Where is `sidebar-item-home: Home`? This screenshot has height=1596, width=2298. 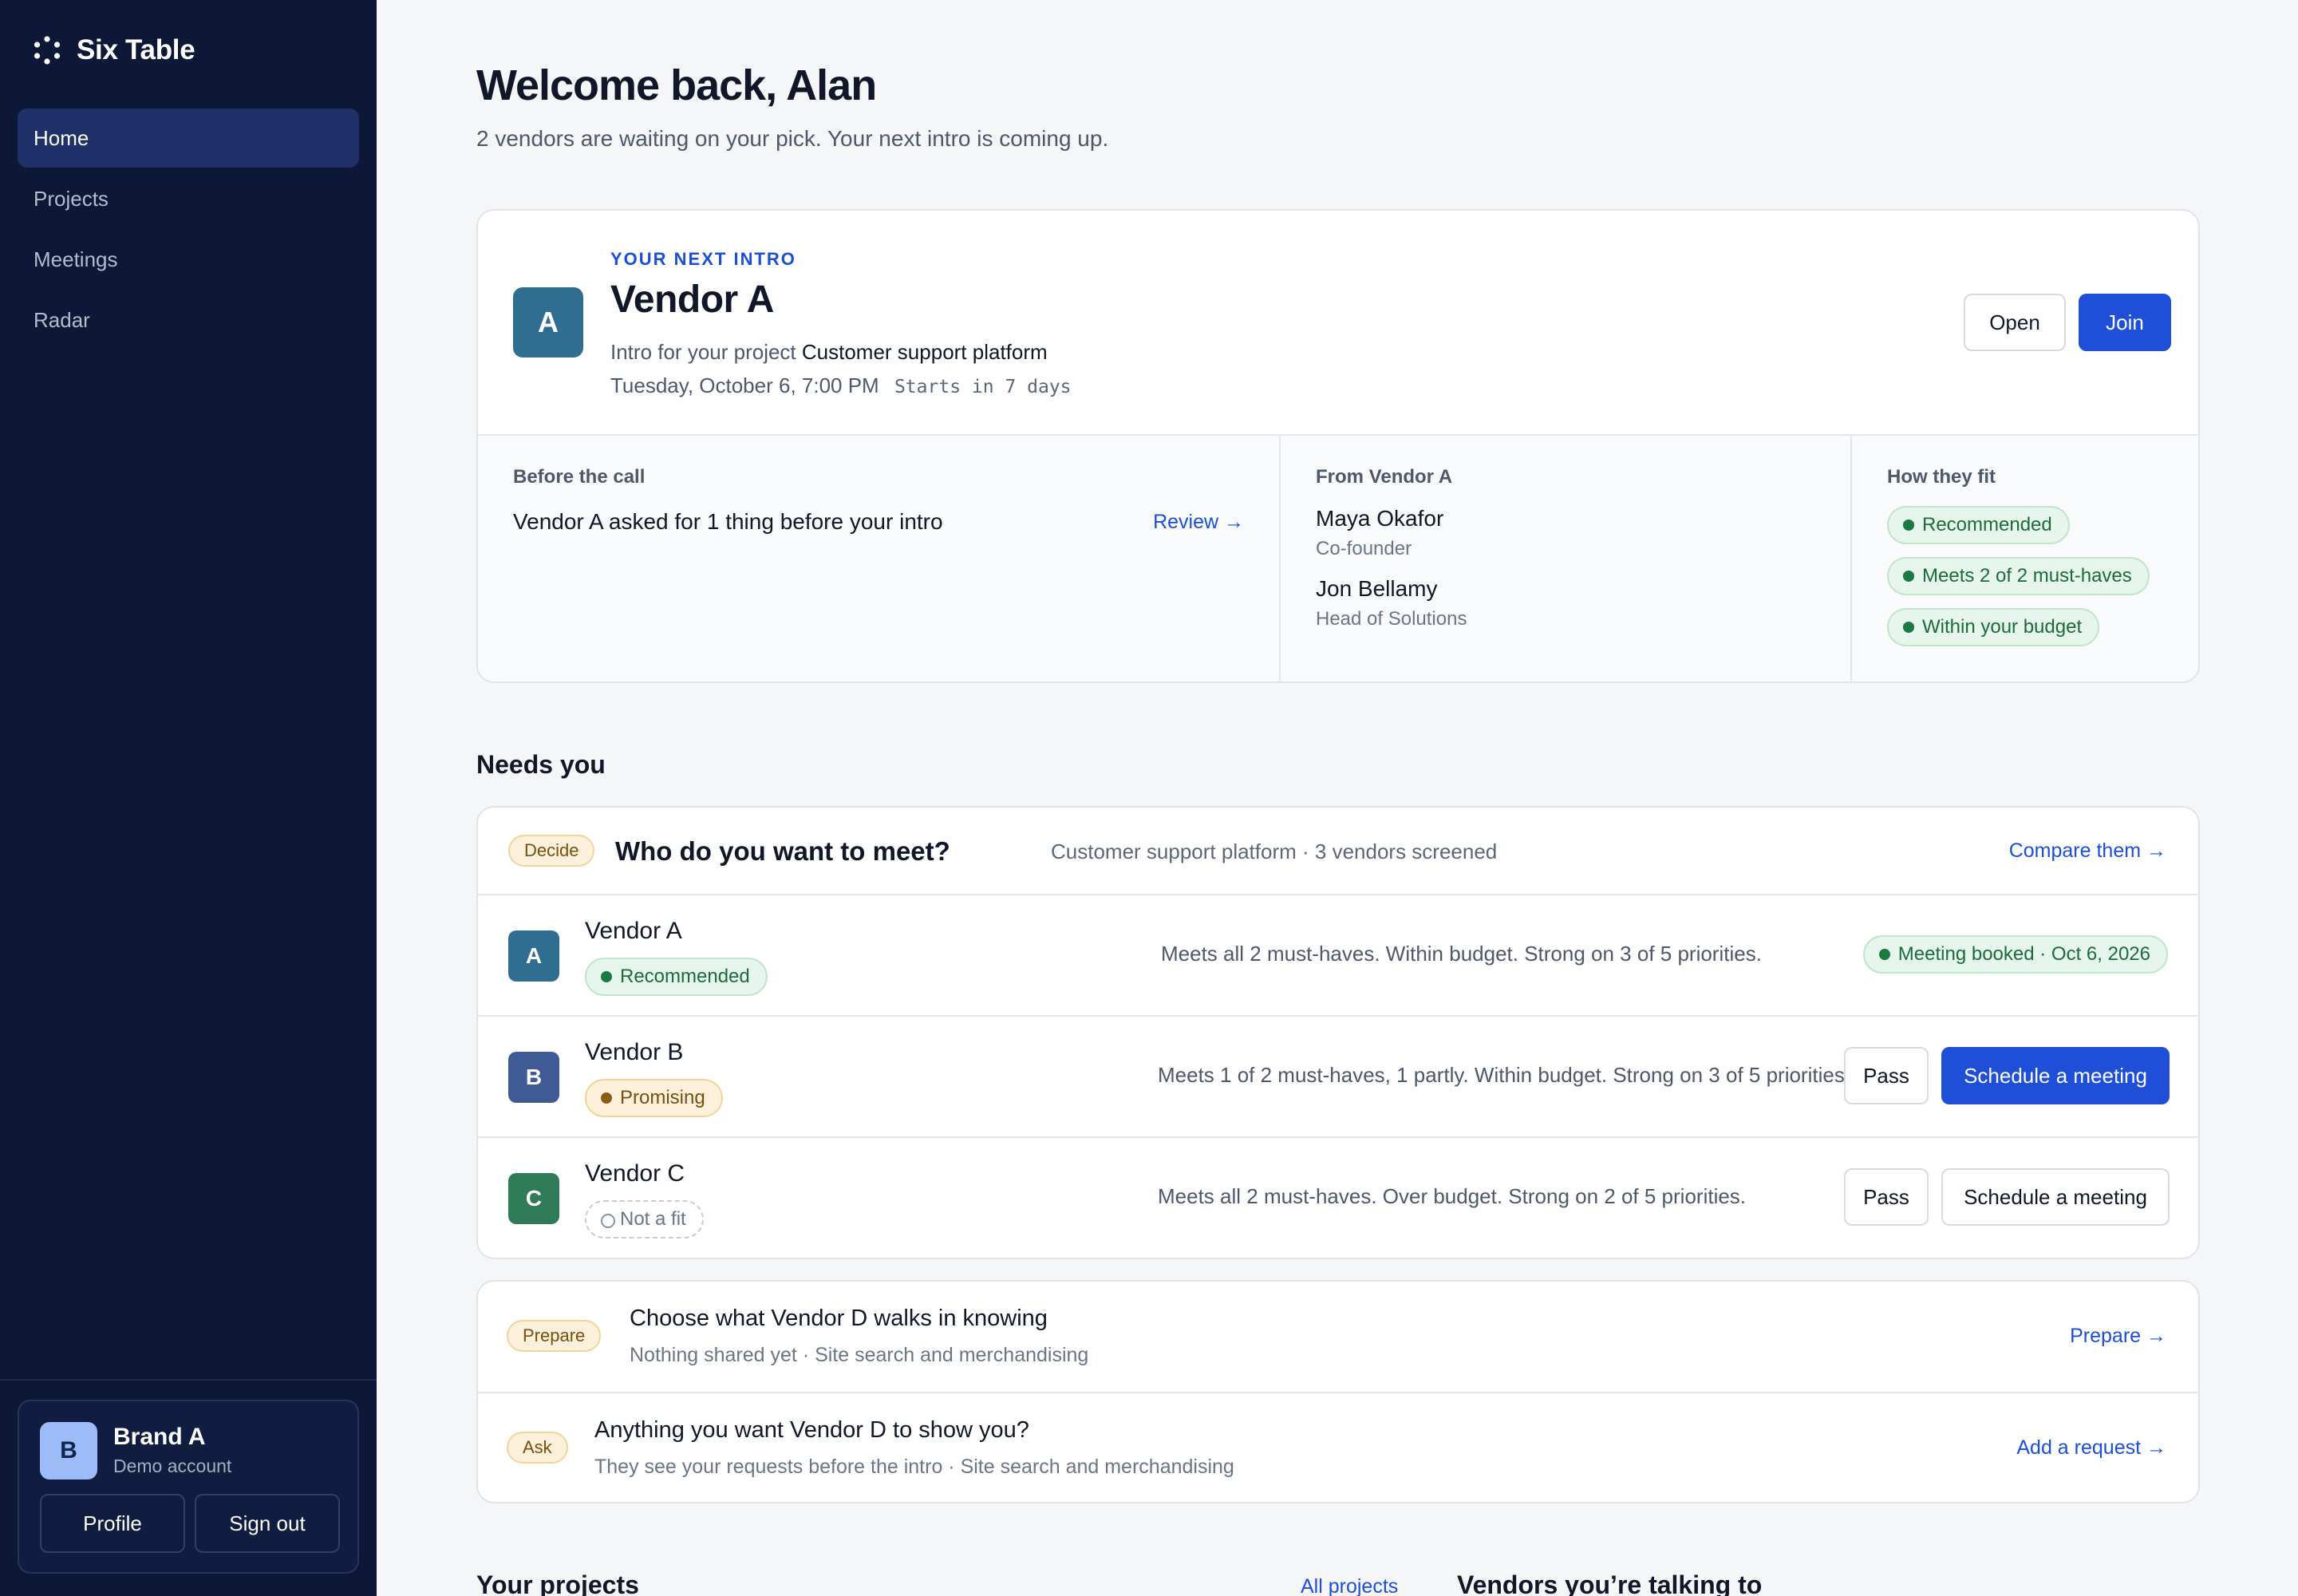
sidebar-item-home: Home is located at coordinates (189, 138).